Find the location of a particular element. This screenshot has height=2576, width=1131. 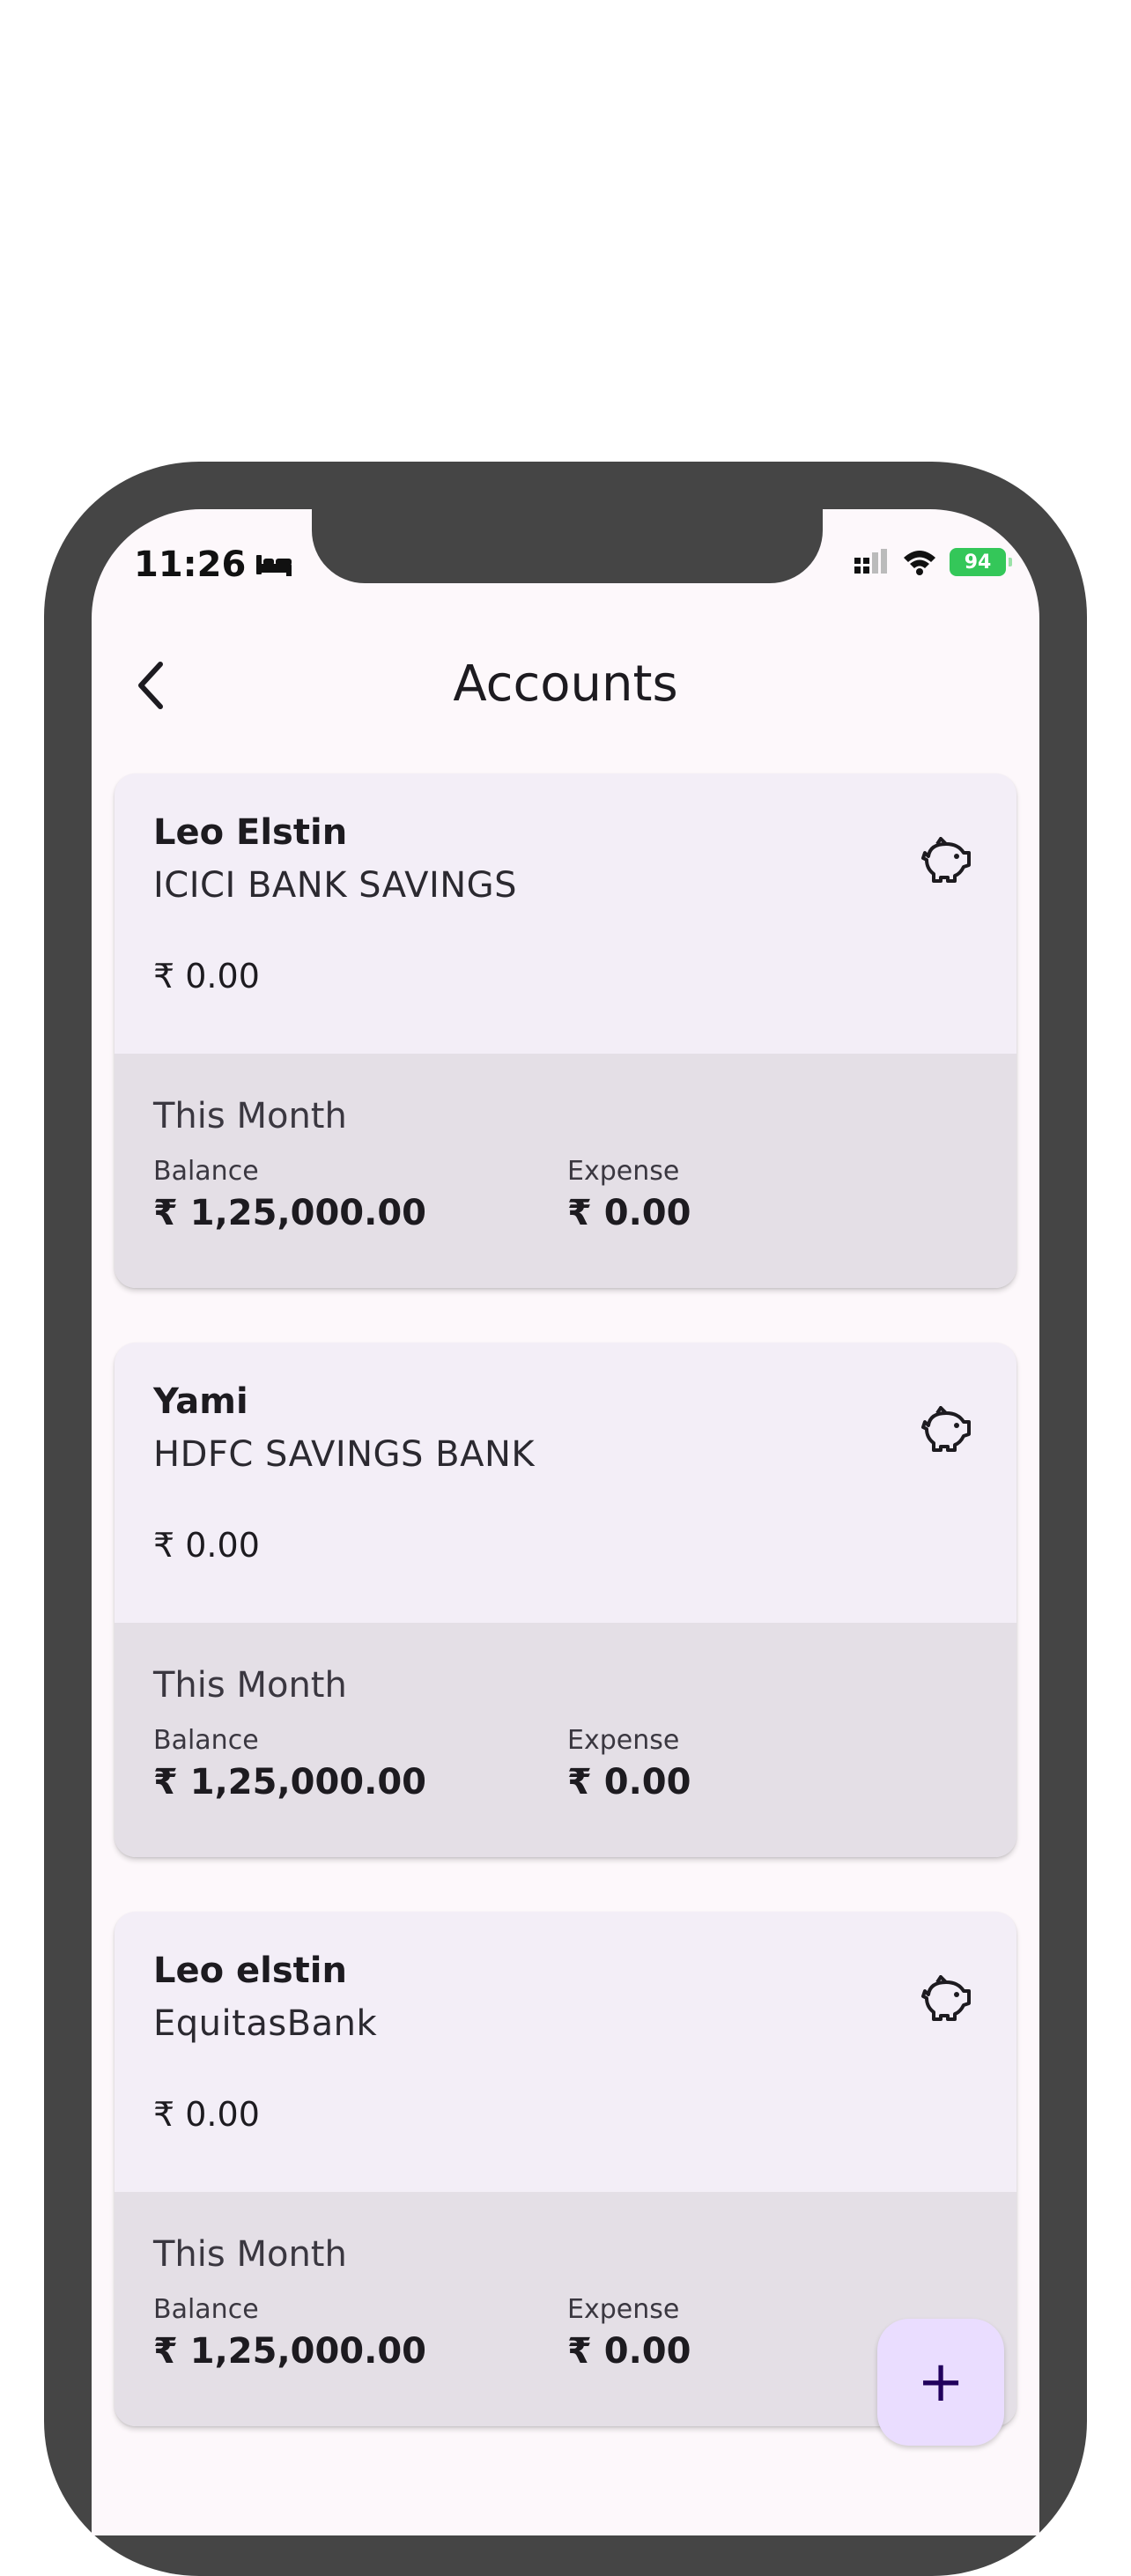

device-notch is located at coordinates (567, 546).